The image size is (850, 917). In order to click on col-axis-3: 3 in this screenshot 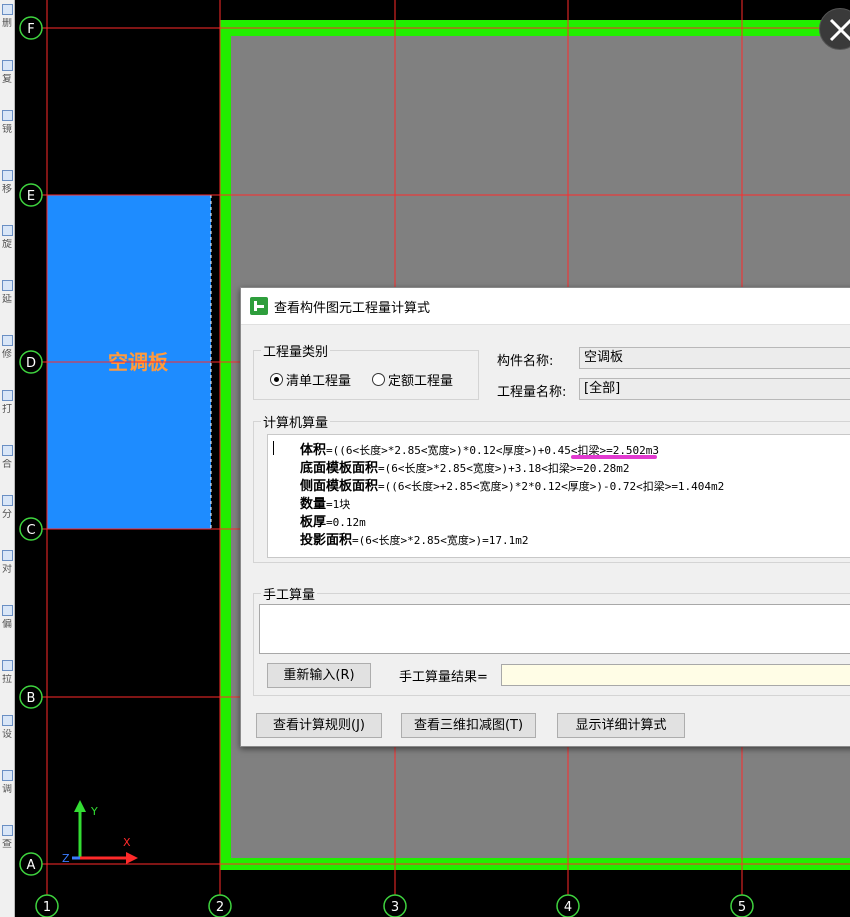, I will do `click(395, 905)`.